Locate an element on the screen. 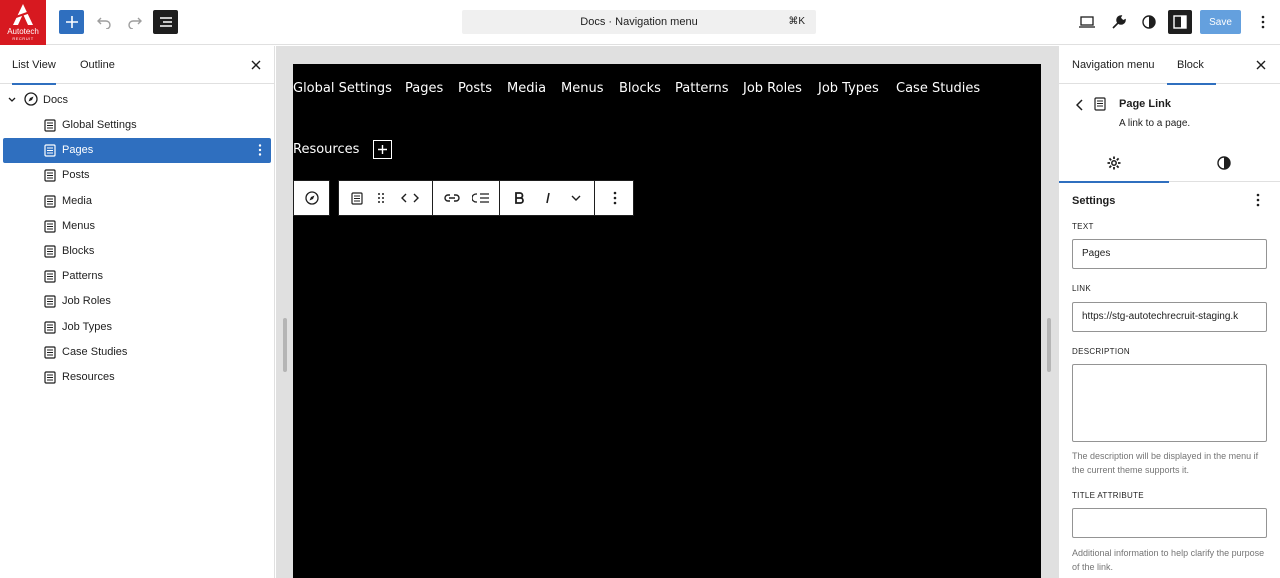 The height and width of the screenshot is (578, 1280). tree-item-case-studies: Case Studies is located at coordinates (137, 352).